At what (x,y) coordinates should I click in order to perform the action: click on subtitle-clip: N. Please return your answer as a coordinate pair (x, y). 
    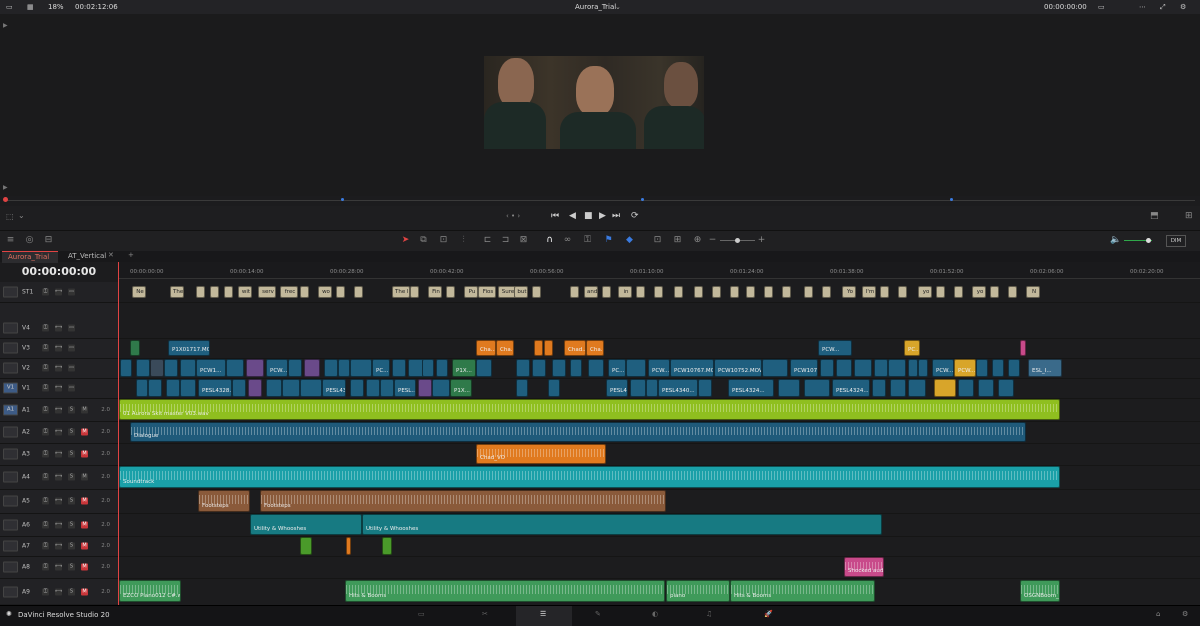
    Looking at the image, I should click on (1033, 292).